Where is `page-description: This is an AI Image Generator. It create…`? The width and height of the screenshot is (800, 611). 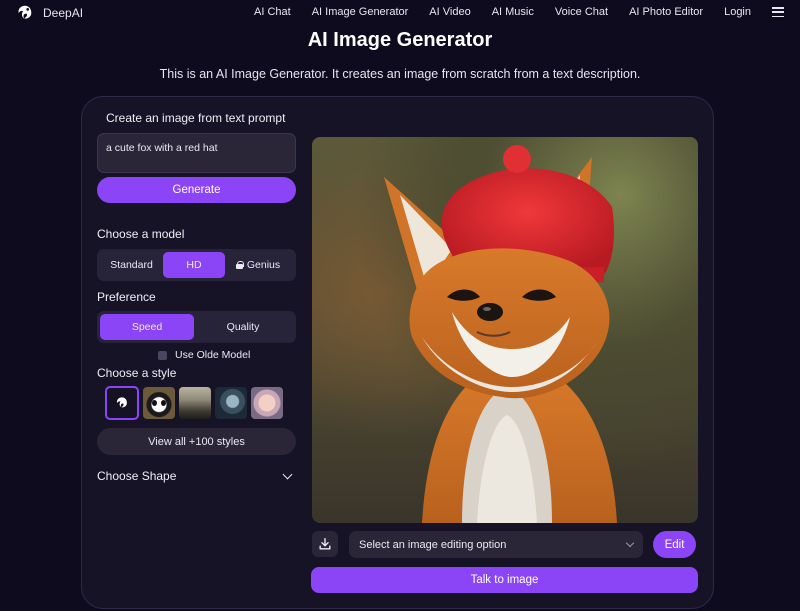 page-description: This is an AI Image Generator. It create… is located at coordinates (400, 74).